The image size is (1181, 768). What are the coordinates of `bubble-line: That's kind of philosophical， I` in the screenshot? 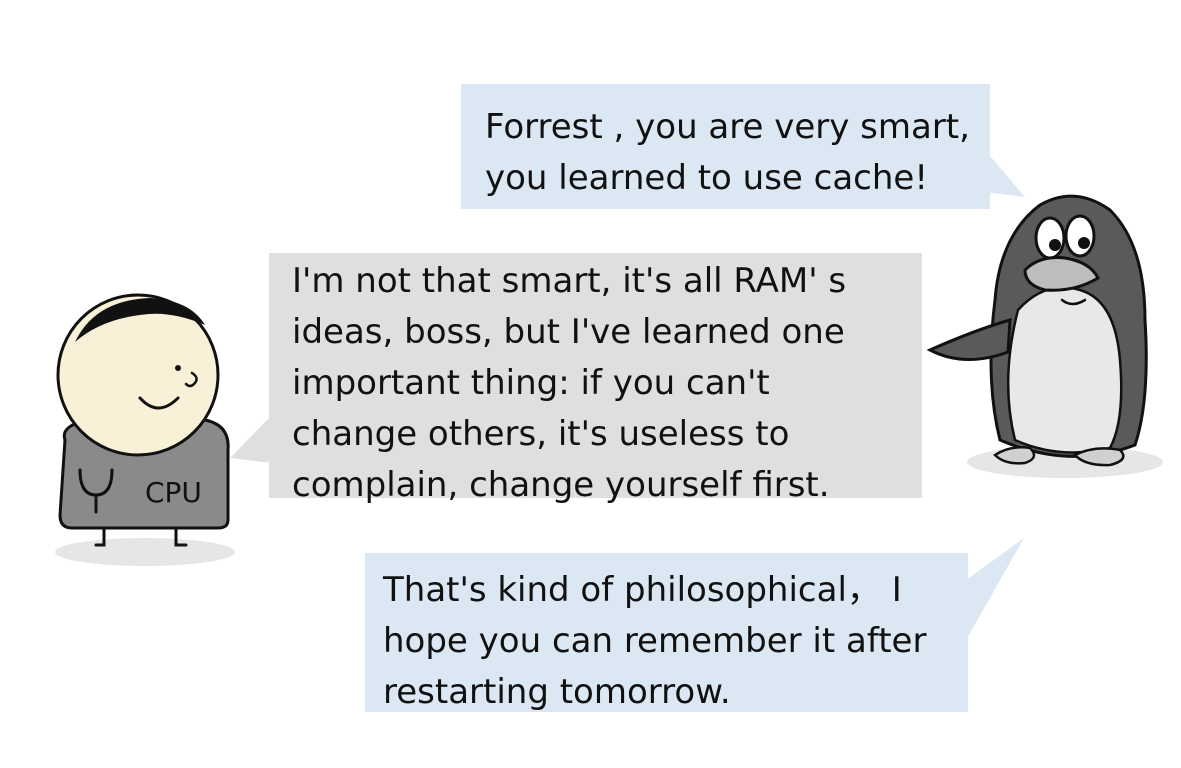 It's located at (642, 590).